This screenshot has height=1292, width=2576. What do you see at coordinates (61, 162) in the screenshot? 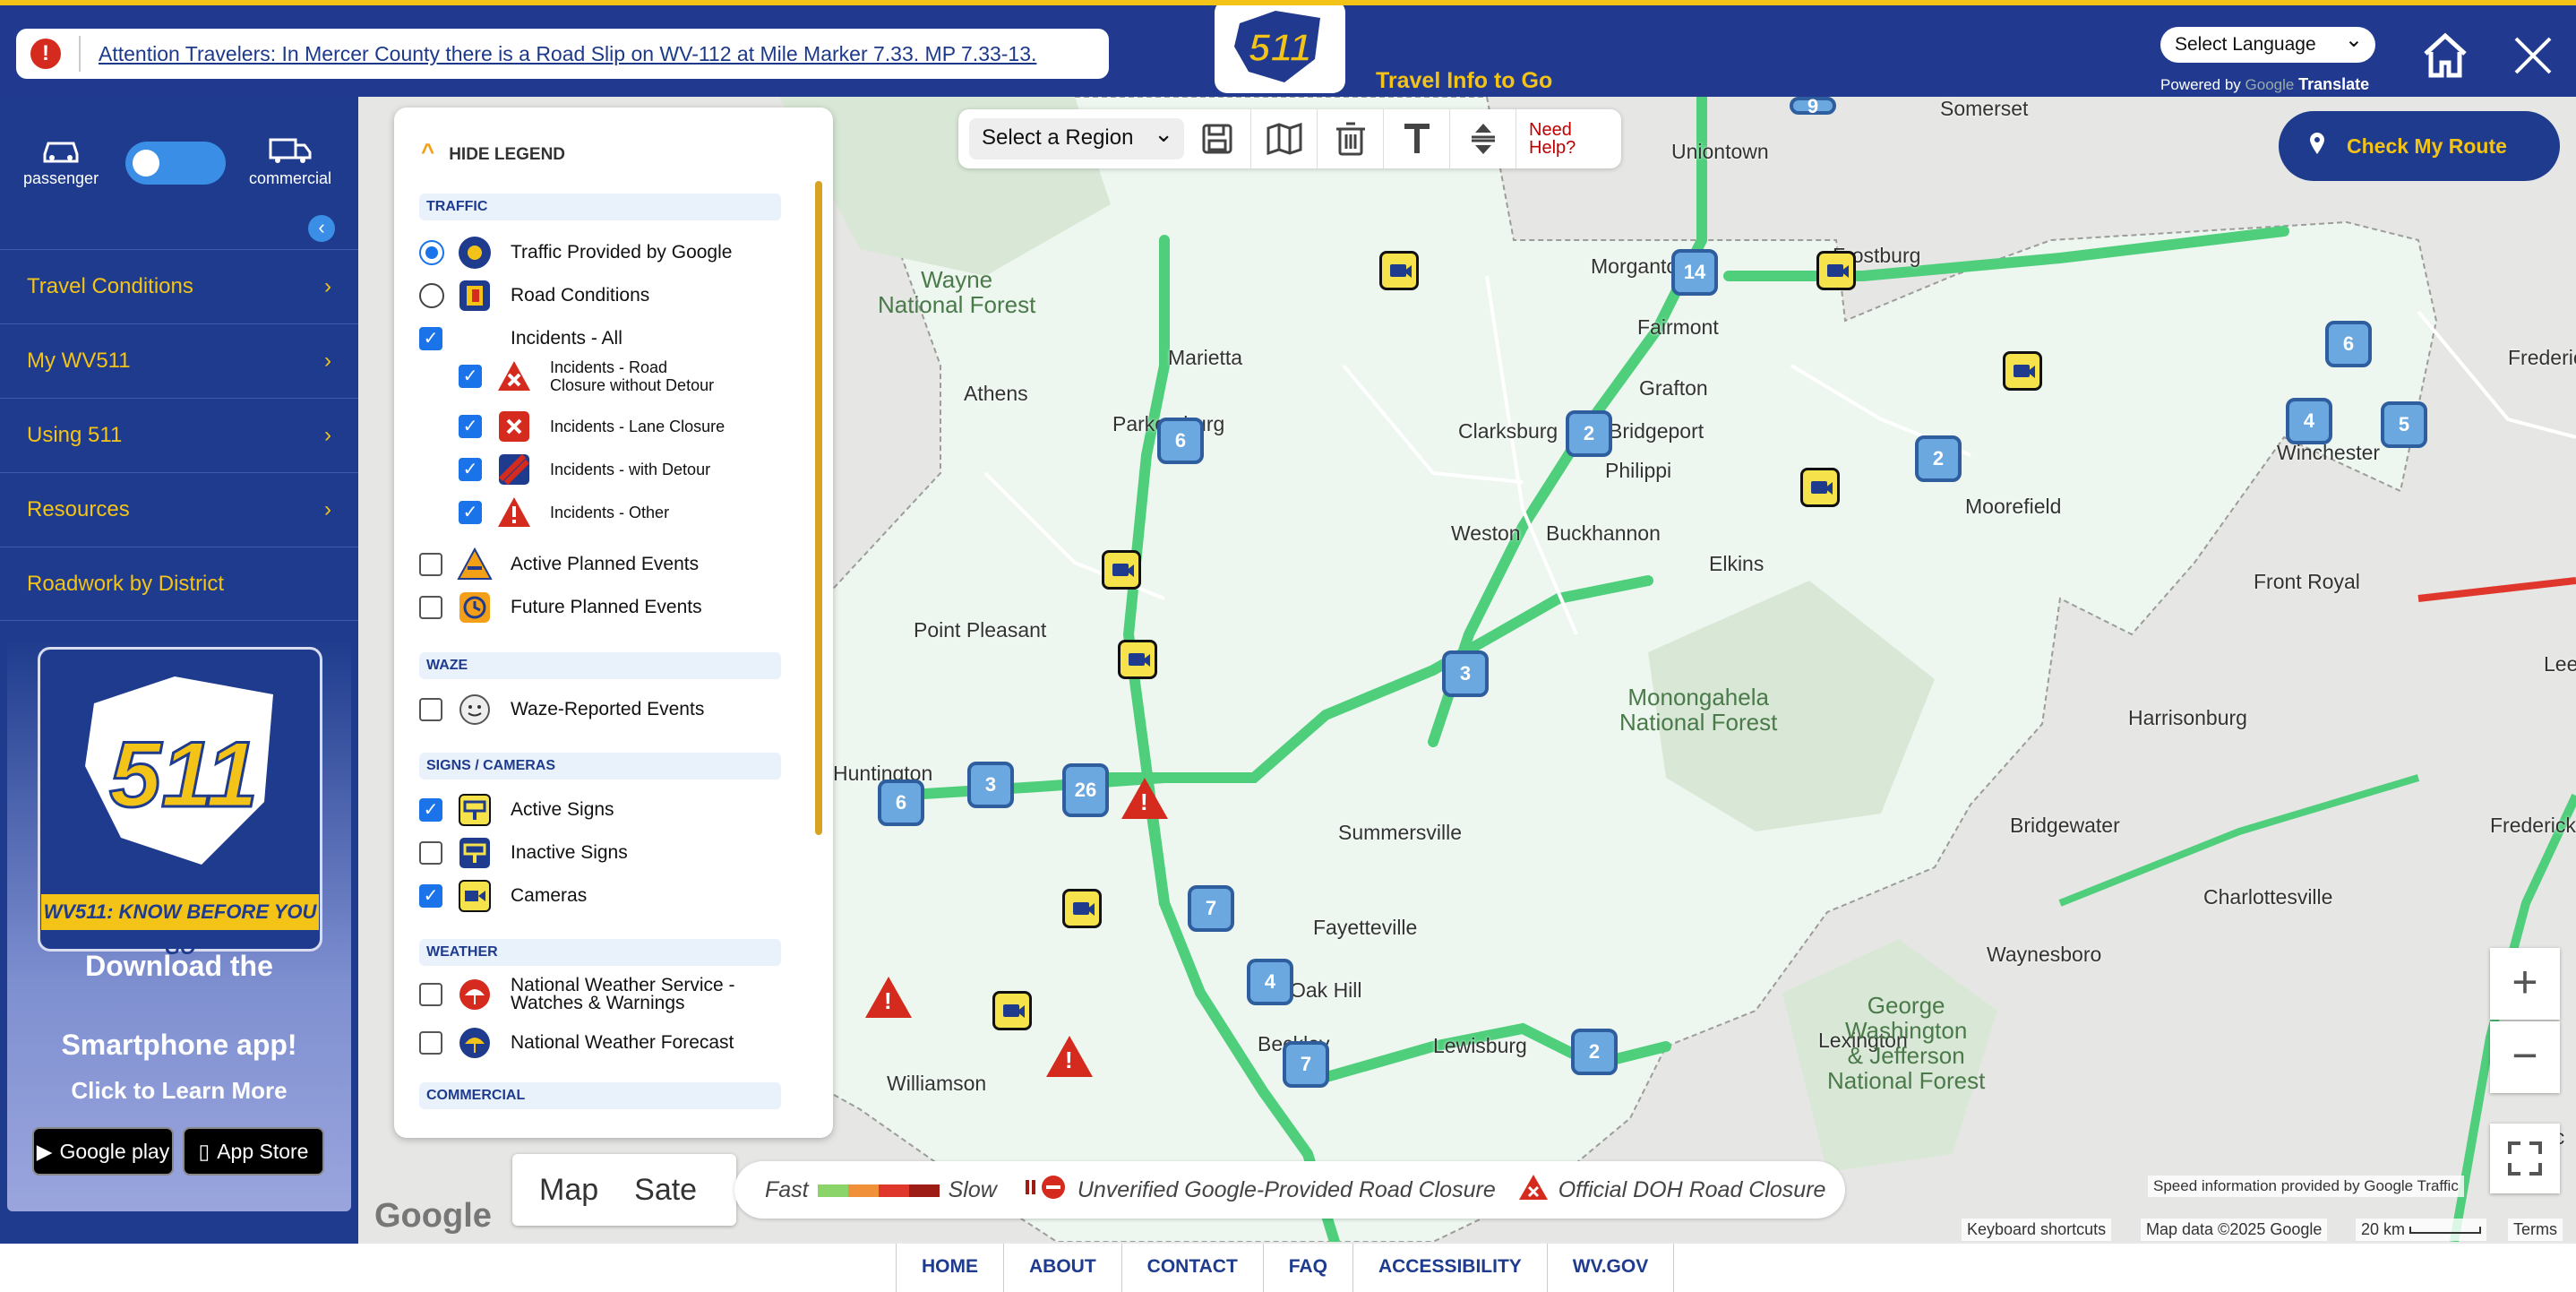
I see `mode-passenger: passenger` at bounding box center [61, 162].